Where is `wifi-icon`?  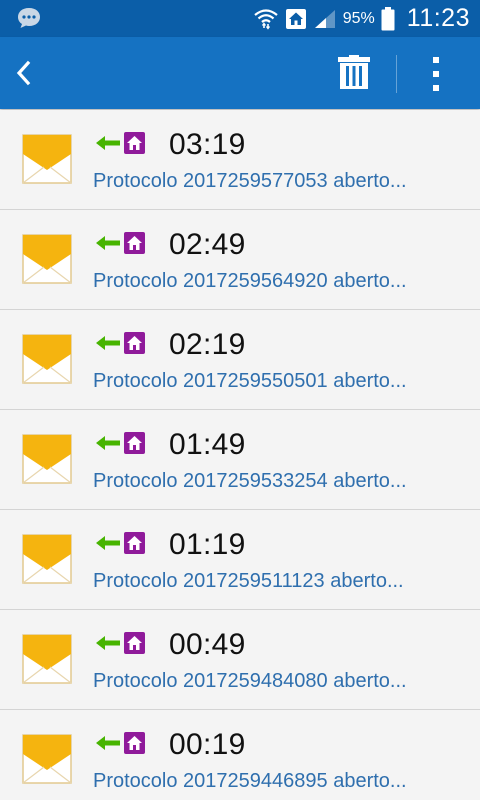 wifi-icon is located at coordinates (266, 19).